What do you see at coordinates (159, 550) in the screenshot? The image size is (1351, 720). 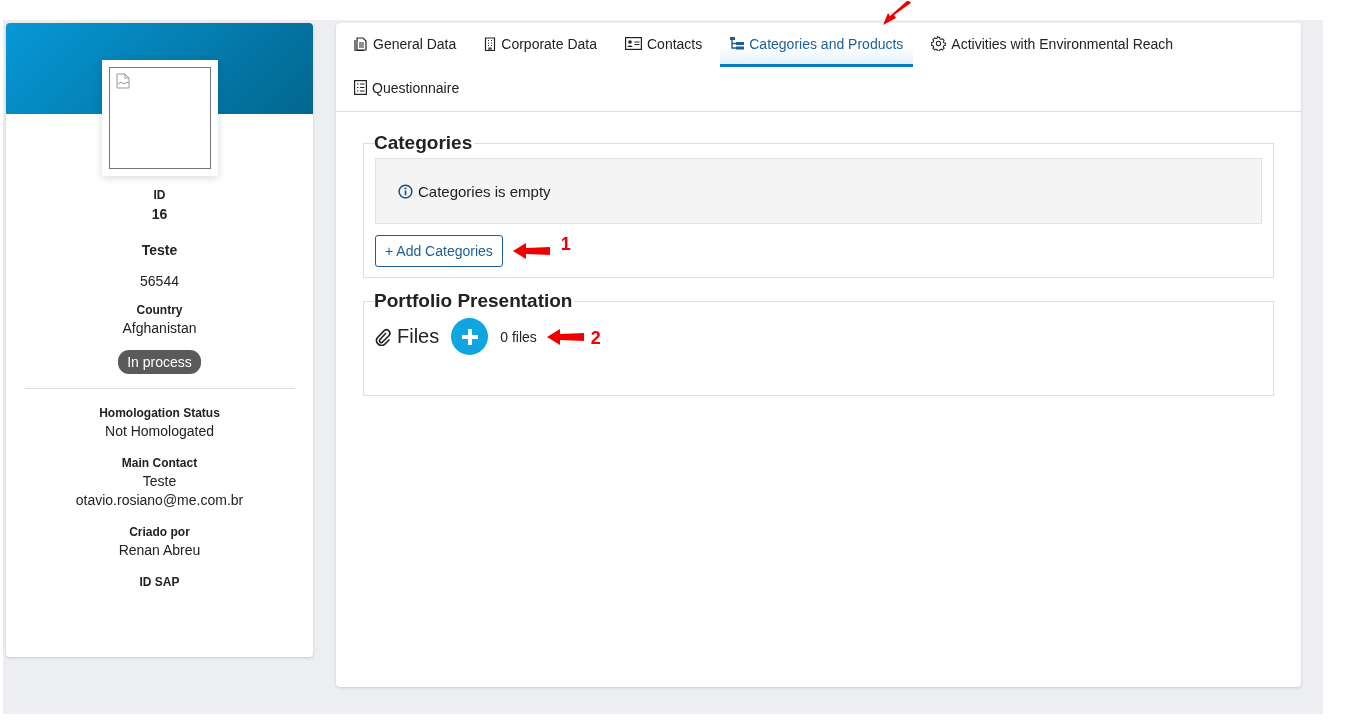 I see `field-value: Renan Abreu` at bounding box center [159, 550].